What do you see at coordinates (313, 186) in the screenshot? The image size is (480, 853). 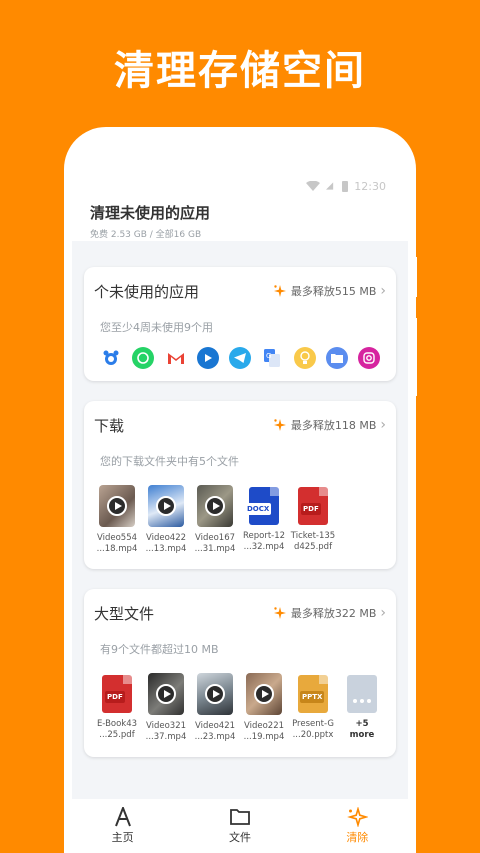 I see `wifi-icon` at bounding box center [313, 186].